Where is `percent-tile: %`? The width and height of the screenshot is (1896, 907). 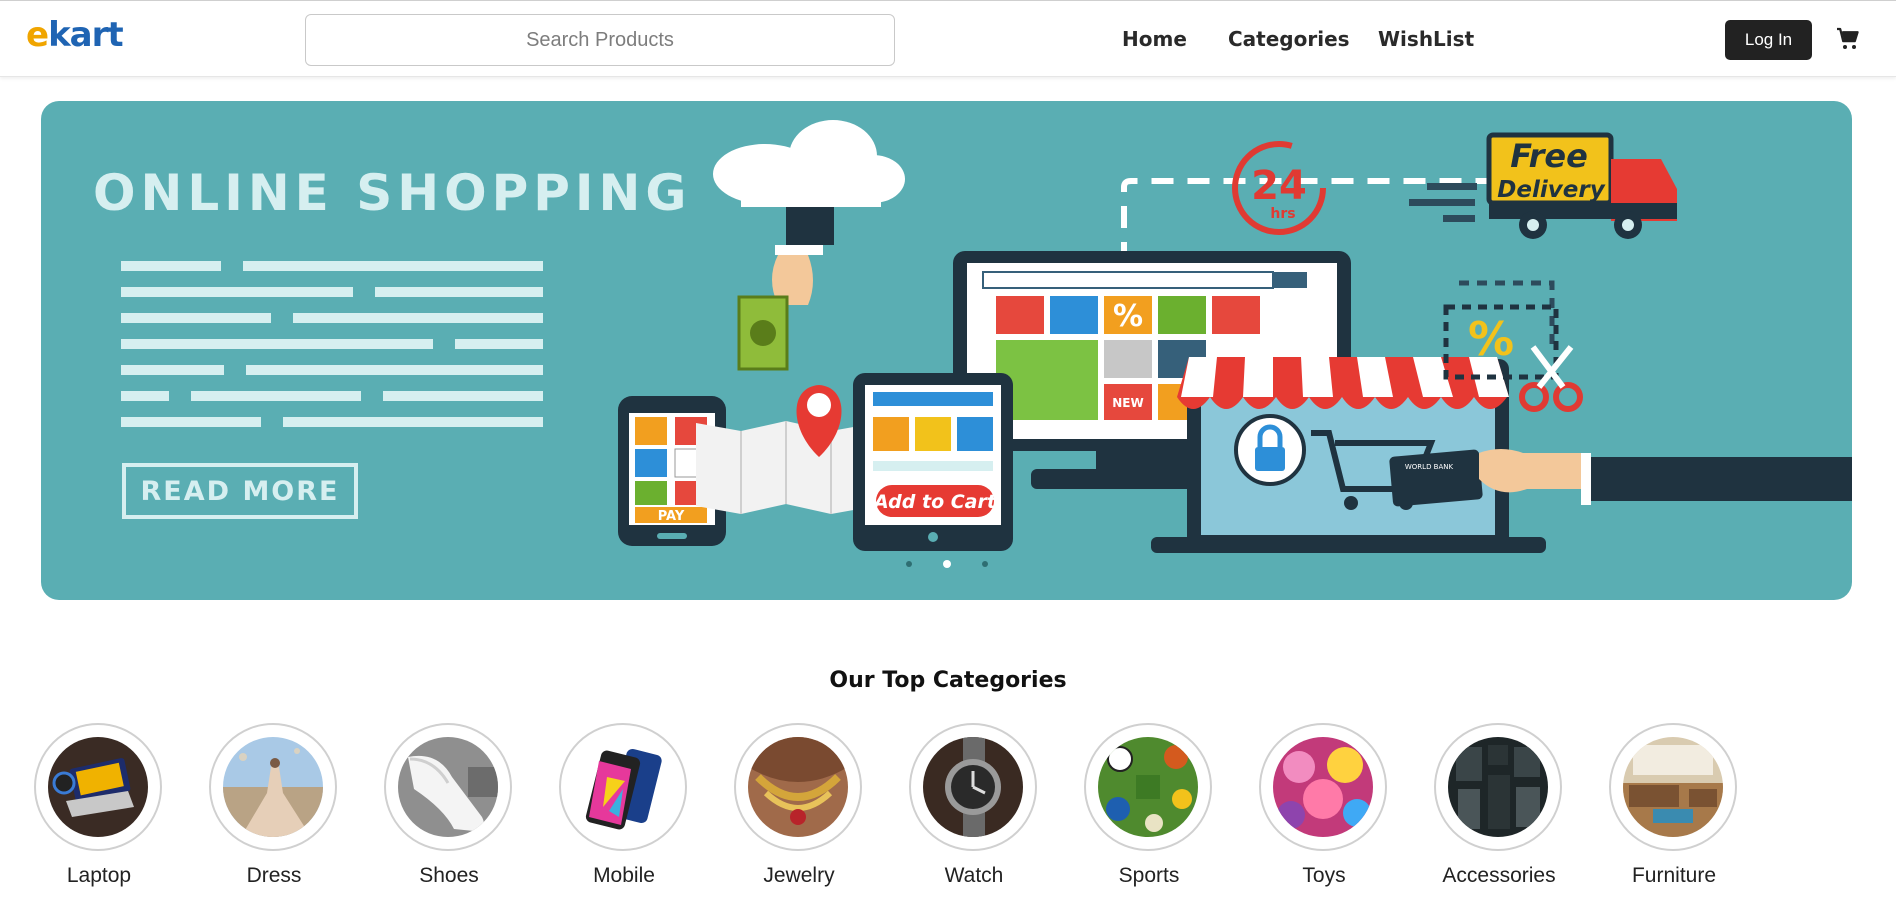
percent-tile: % is located at coordinates (1128, 316).